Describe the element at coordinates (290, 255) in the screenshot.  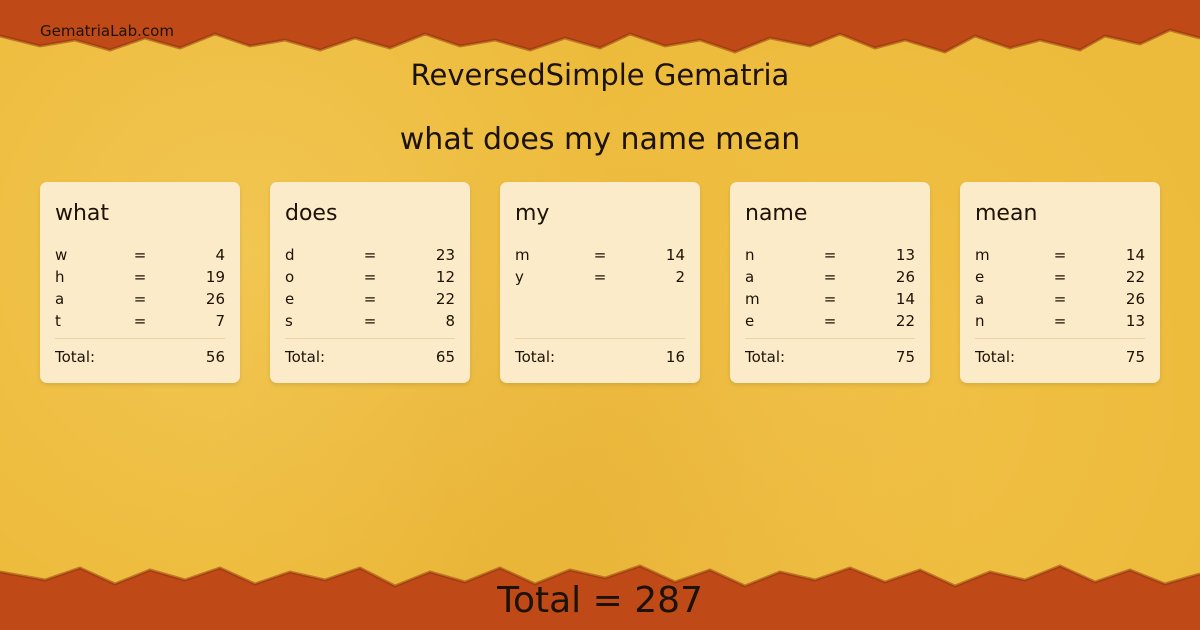
I see `letter: d` at that location.